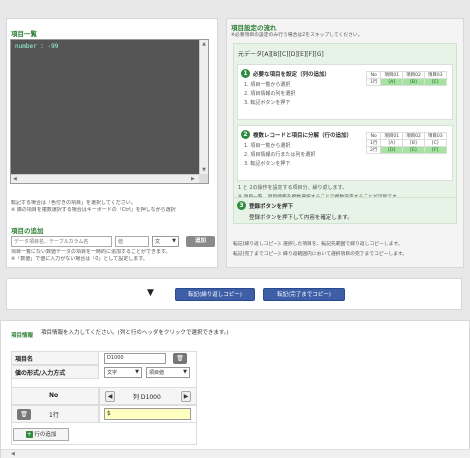  I want to click on step-2-line-1: 1. 項目一覧から選択, so click(267, 146).